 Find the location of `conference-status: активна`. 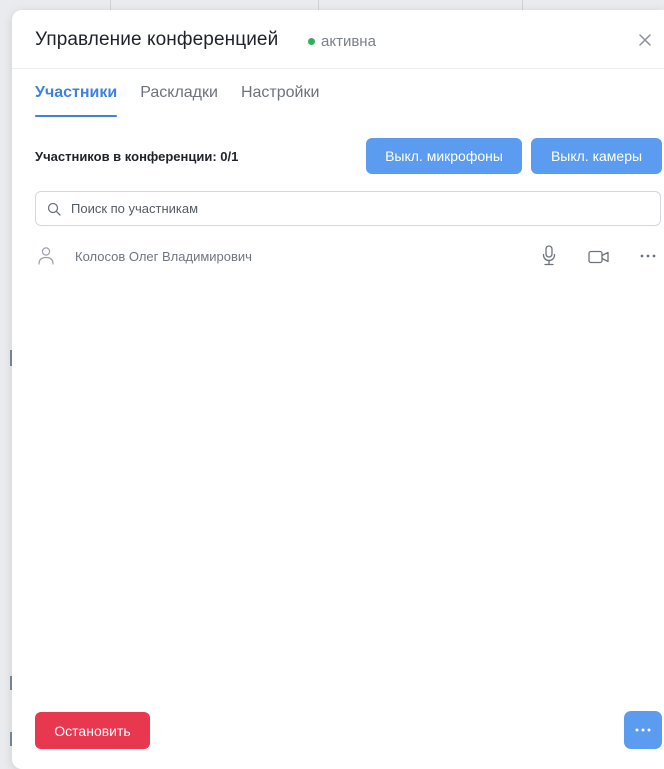

conference-status: активна is located at coordinates (342, 41).